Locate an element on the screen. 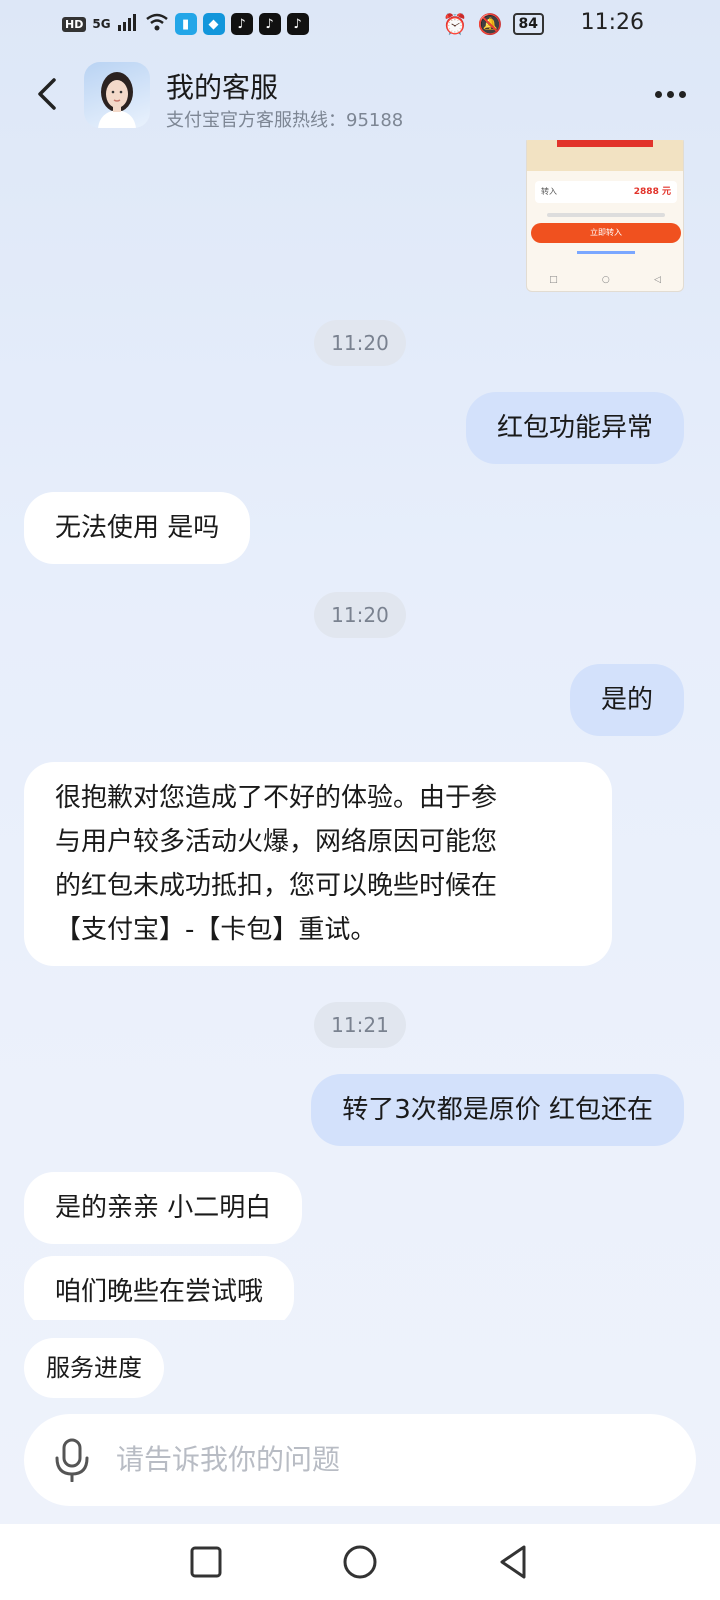 The image size is (720, 1600). thumb-button: 立即转入 is located at coordinates (606, 233).